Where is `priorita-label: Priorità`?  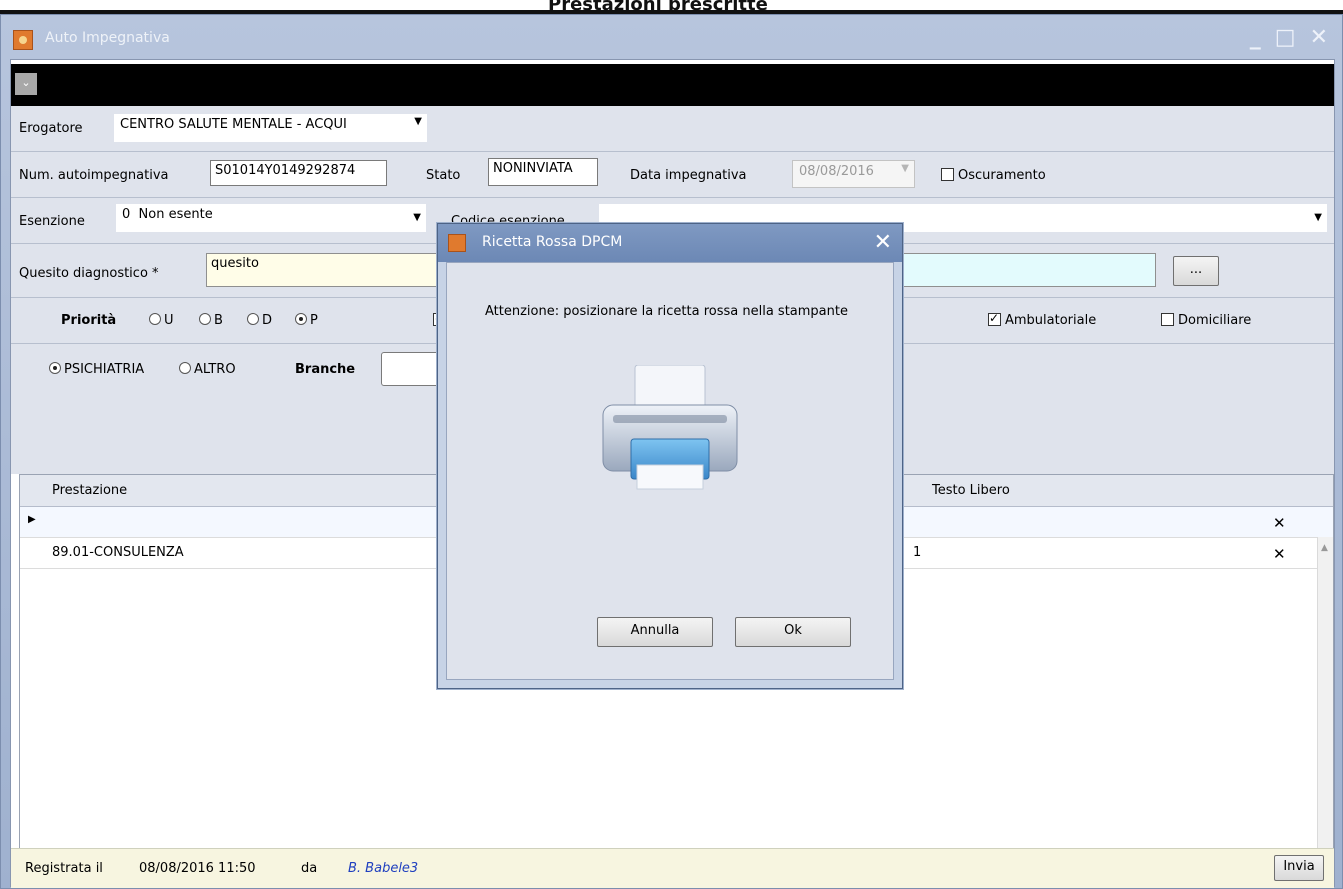
priorita-label: Priorità is located at coordinates (89, 320).